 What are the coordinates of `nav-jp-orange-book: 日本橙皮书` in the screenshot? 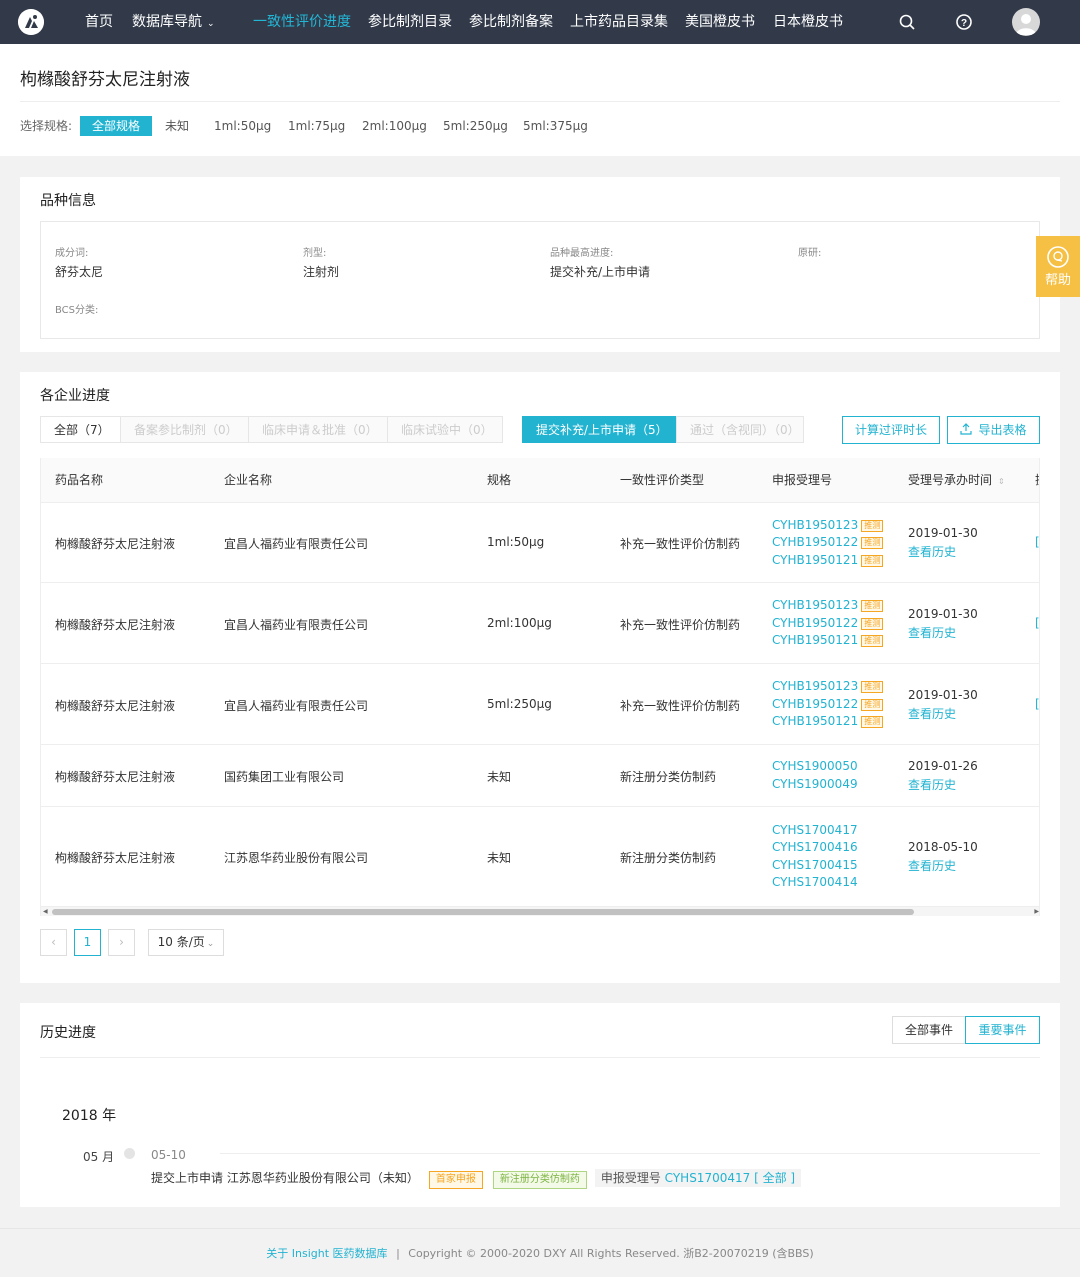 It's located at (808, 22).